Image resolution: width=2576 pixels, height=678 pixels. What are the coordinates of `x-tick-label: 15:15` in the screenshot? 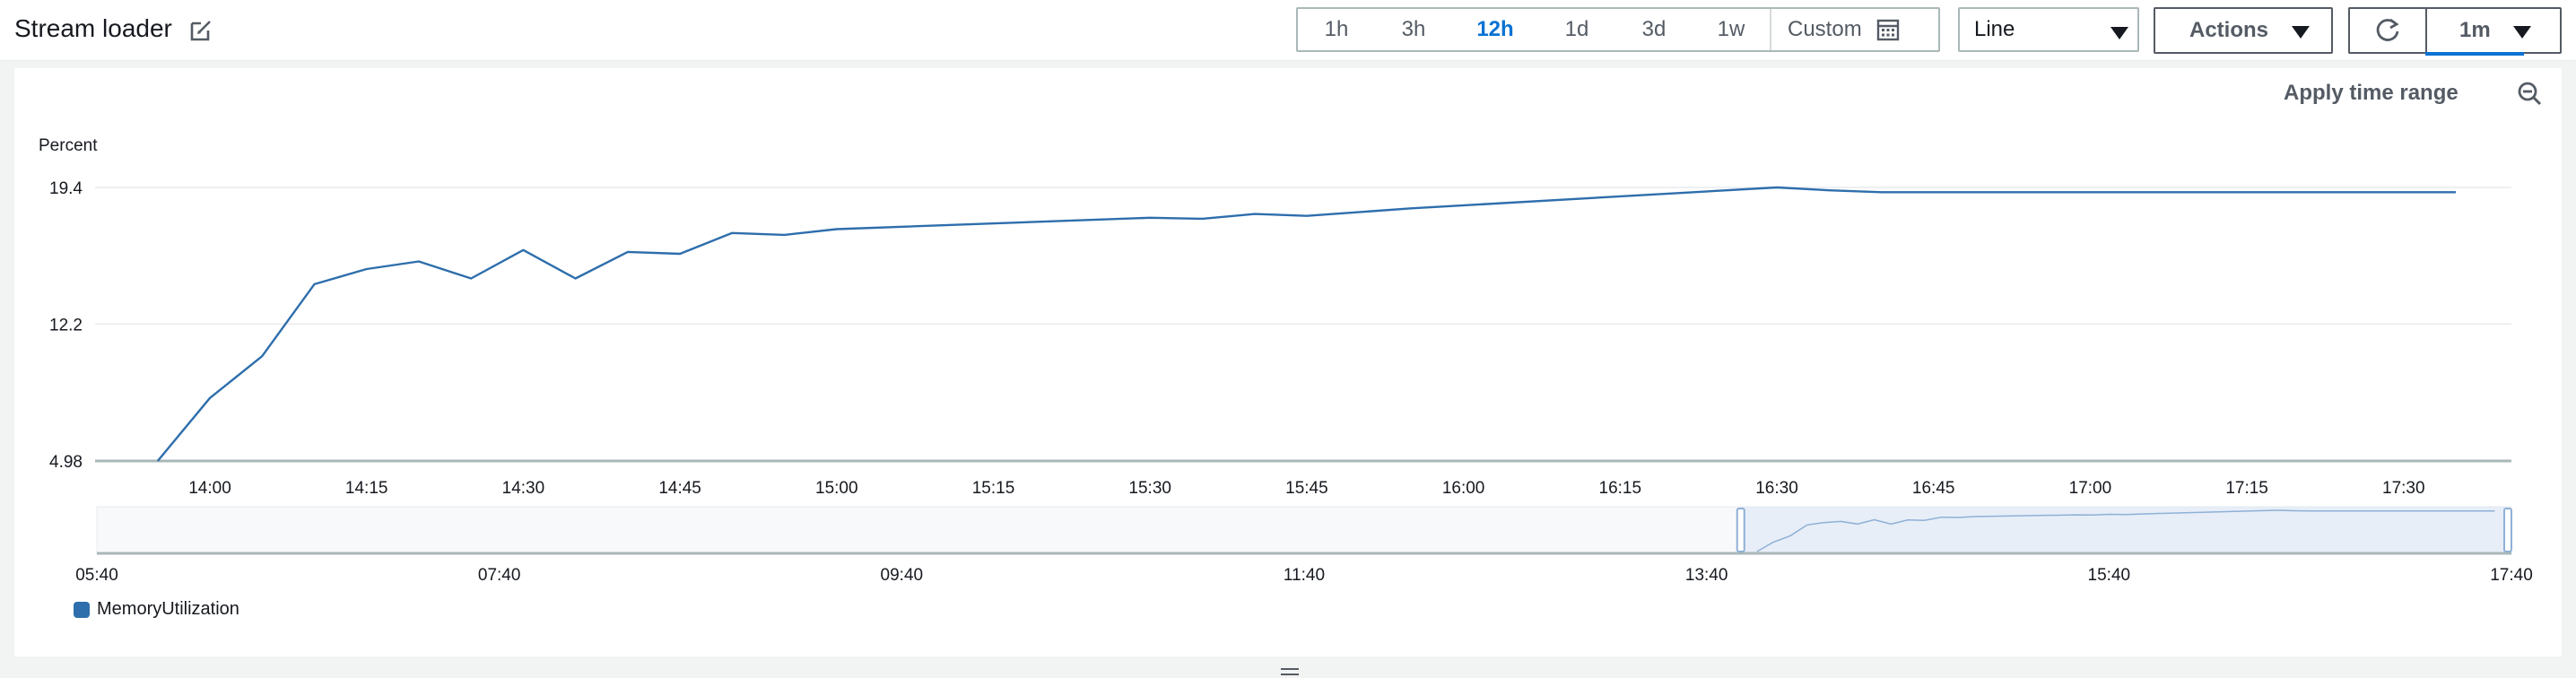 It's located at (993, 488).